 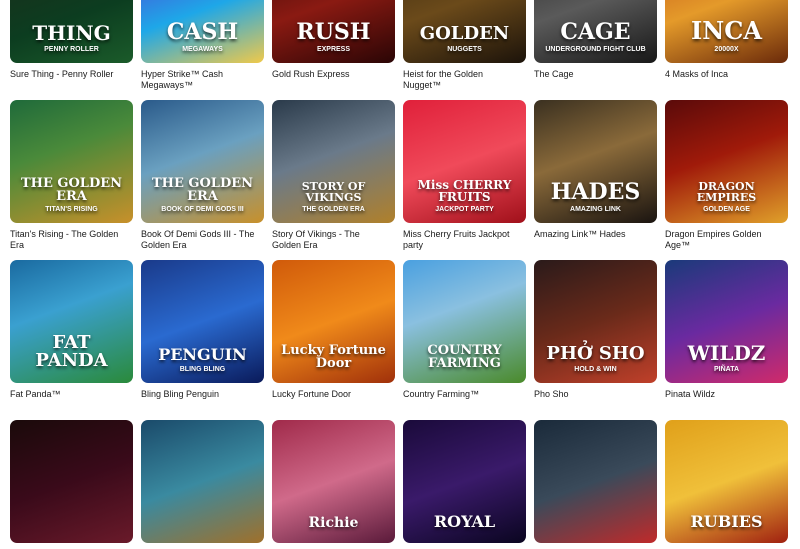 I want to click on game-logo-subtitle: EXPRESS, so click(x=333, y=49).